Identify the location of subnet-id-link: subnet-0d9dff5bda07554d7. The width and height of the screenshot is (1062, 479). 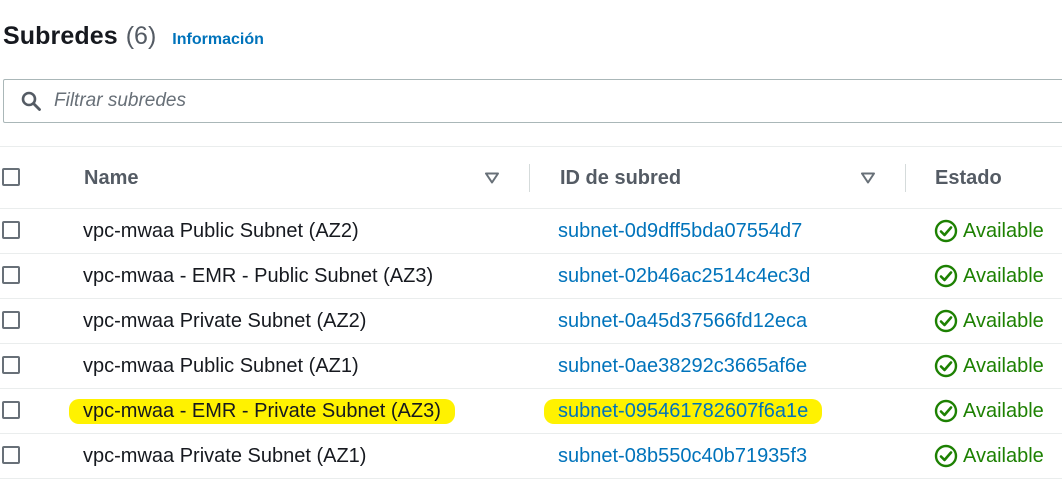
(680, 231).